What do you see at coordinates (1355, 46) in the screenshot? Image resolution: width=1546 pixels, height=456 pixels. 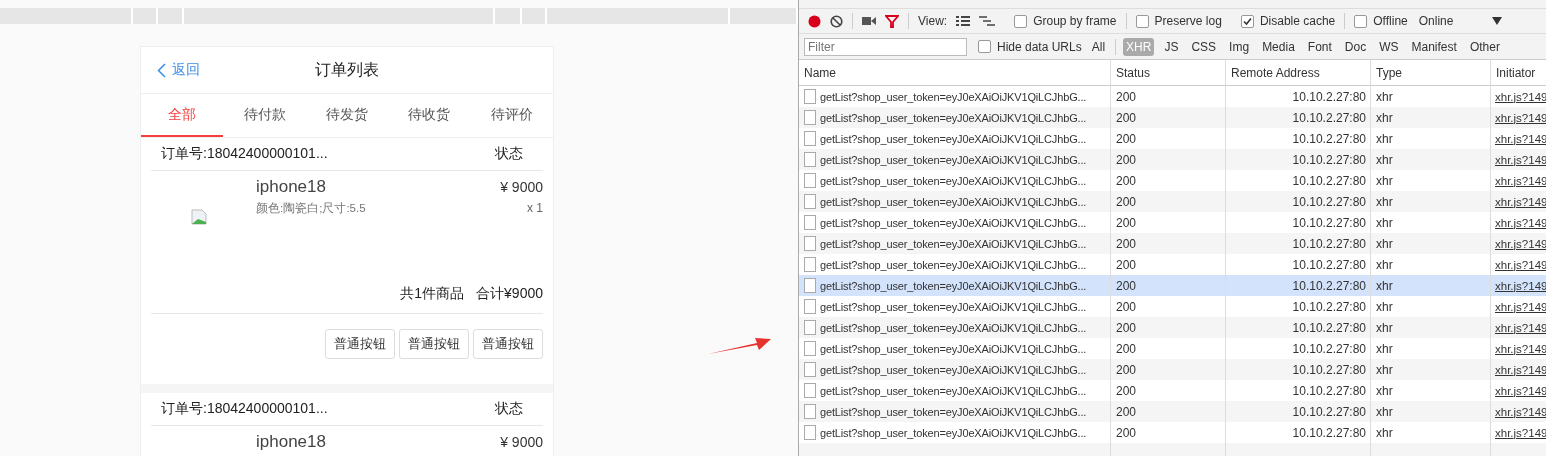 I see `type-filter-button: Doc` at bounding box center [1355, 46].